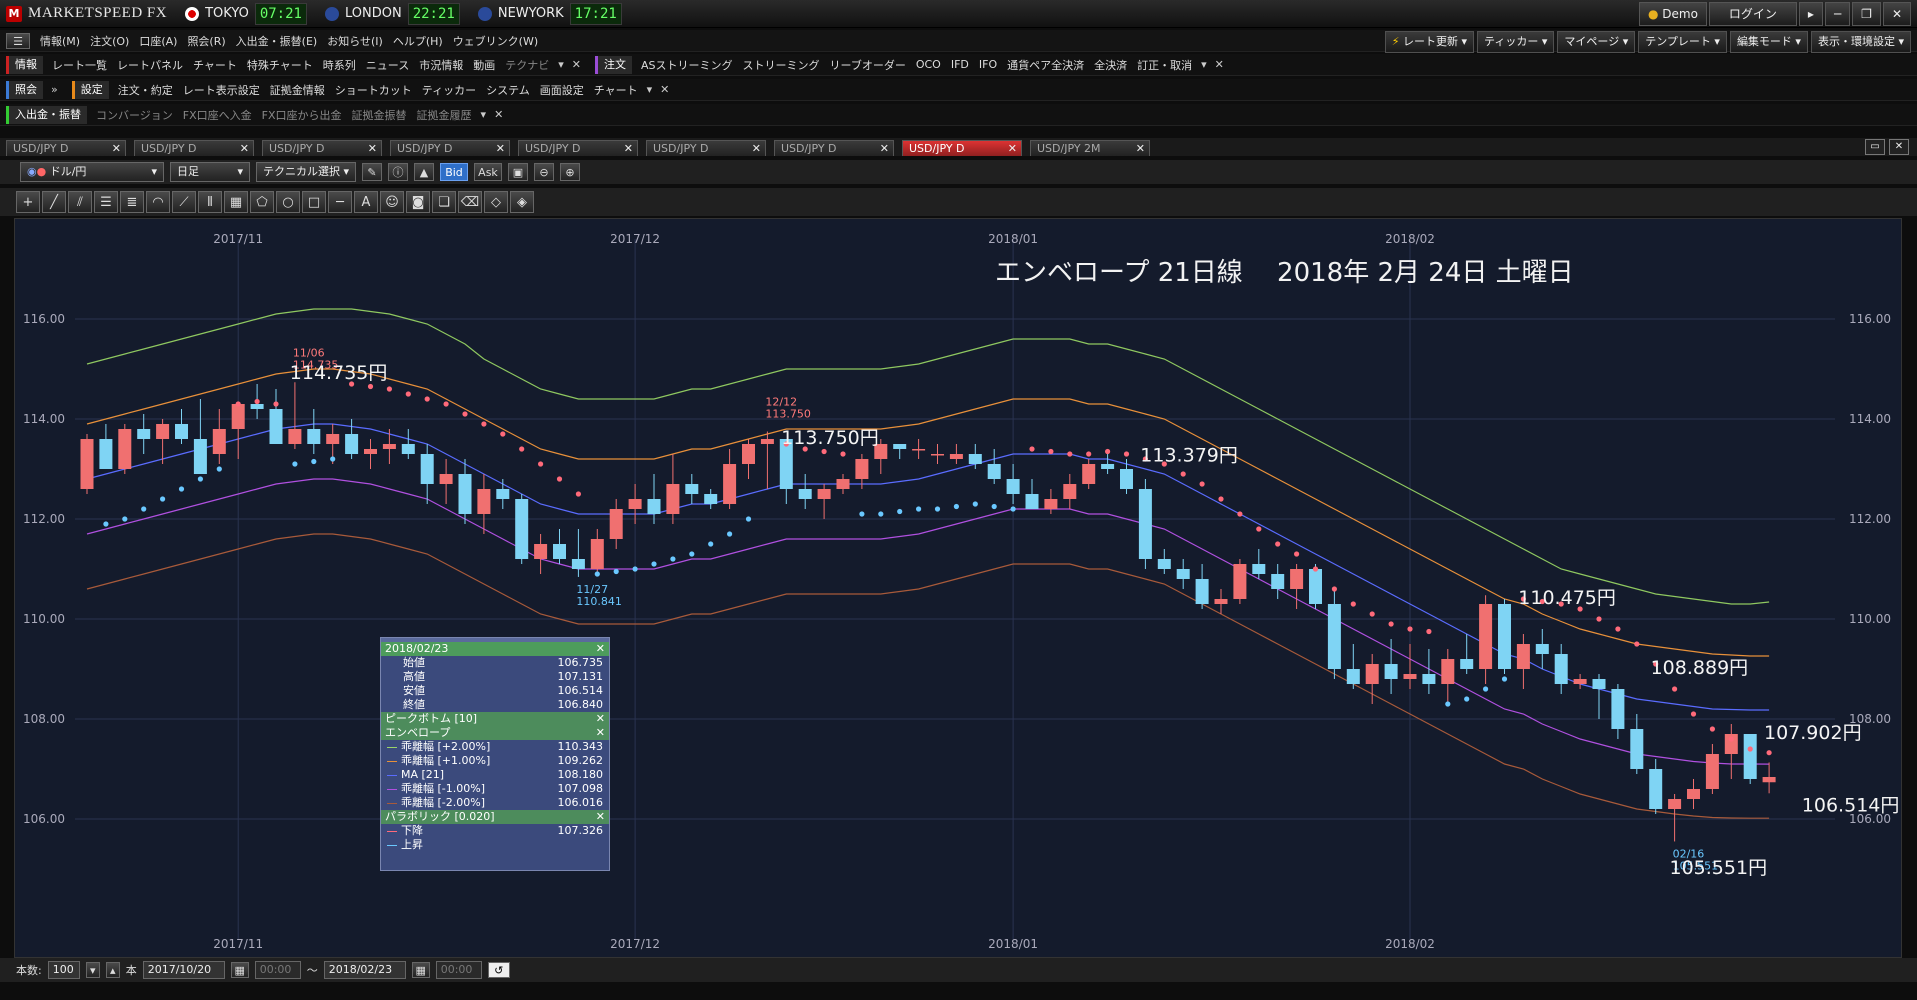 Image resolution: width=1917 pixels, height=1000 pixels. What do you see at coordinates (158, 202) in the screenshot?
I see `arc-icon: ◠` at bounding box center [158, 202].